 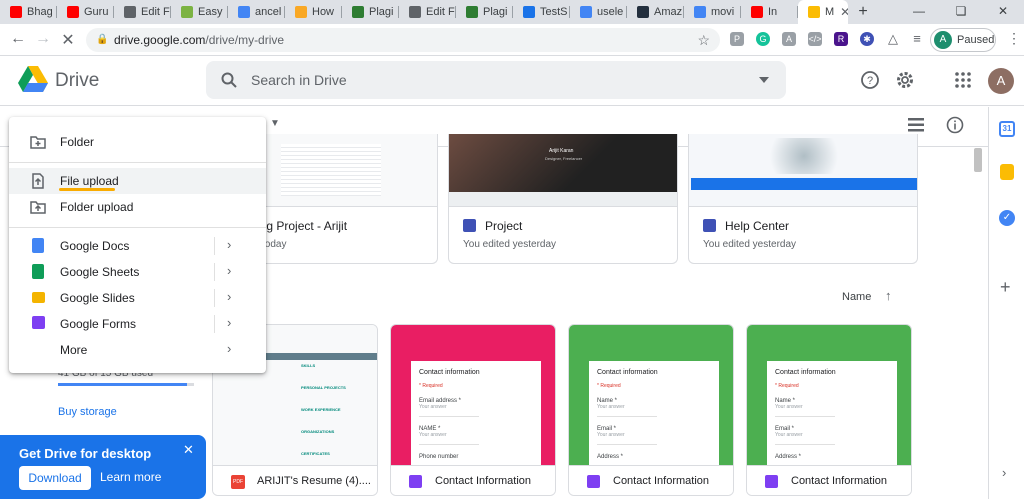 I want to click on browser-tab-label: Amaz, so click(x=668, y=12).